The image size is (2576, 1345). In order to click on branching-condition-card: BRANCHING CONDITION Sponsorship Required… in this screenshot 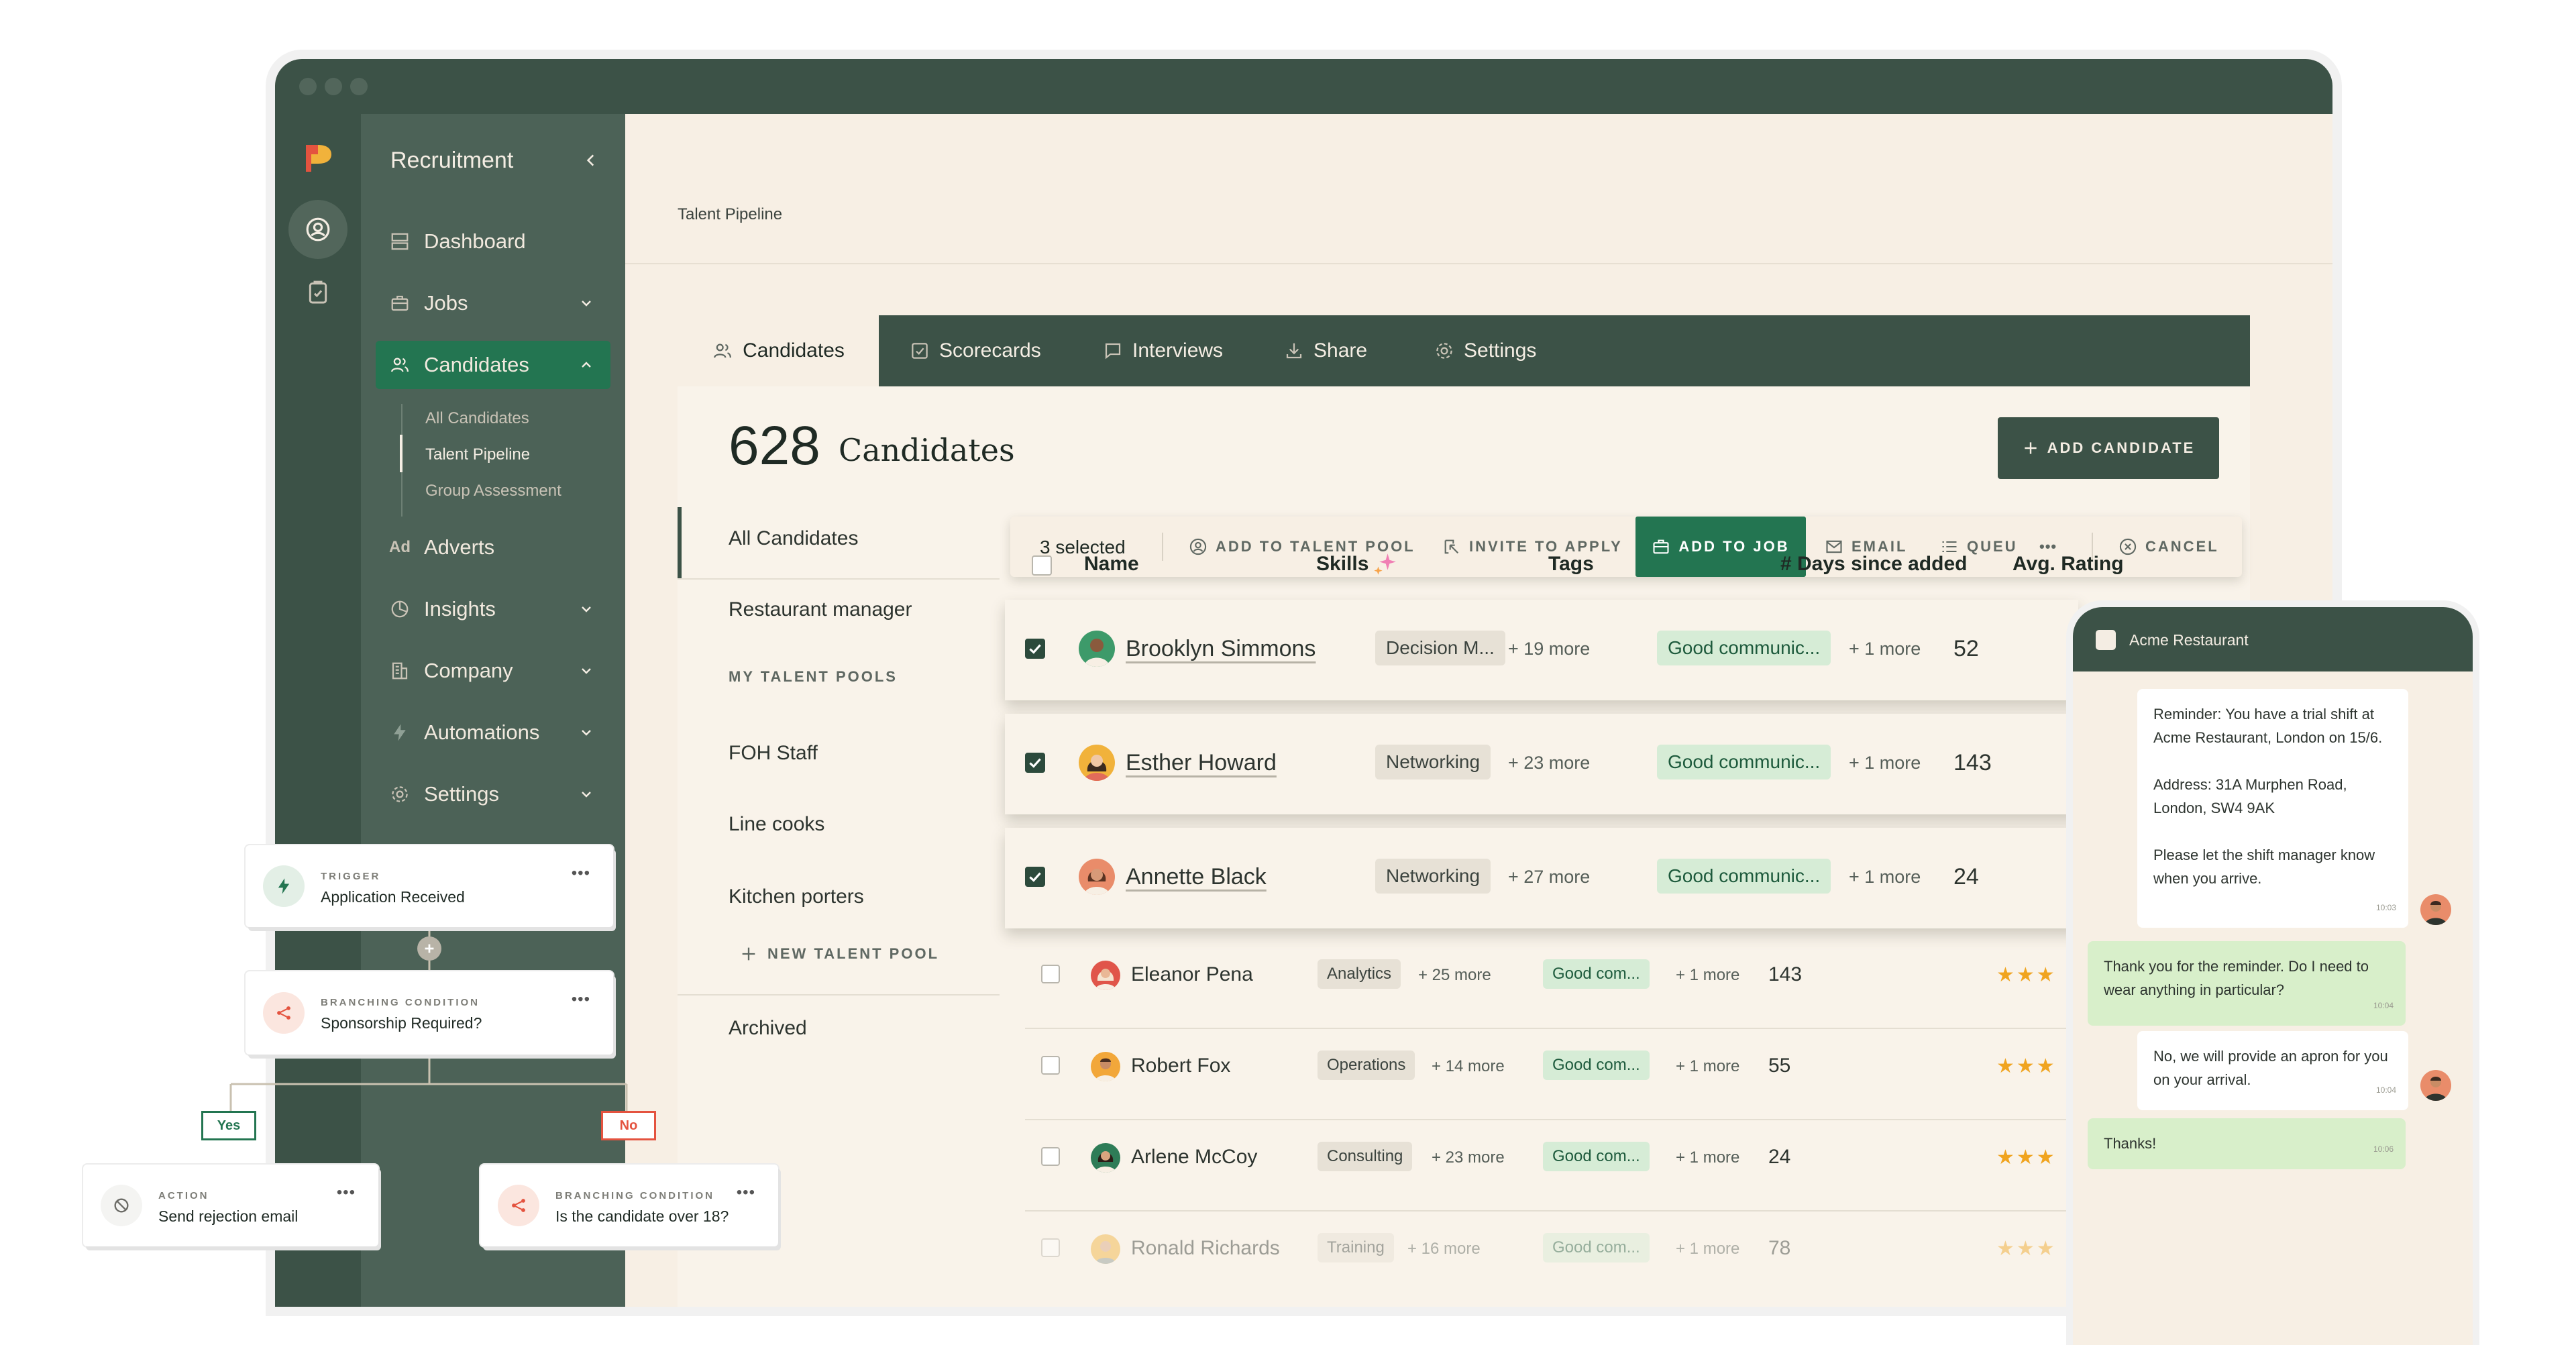, I will do `click(429, 1013)`.